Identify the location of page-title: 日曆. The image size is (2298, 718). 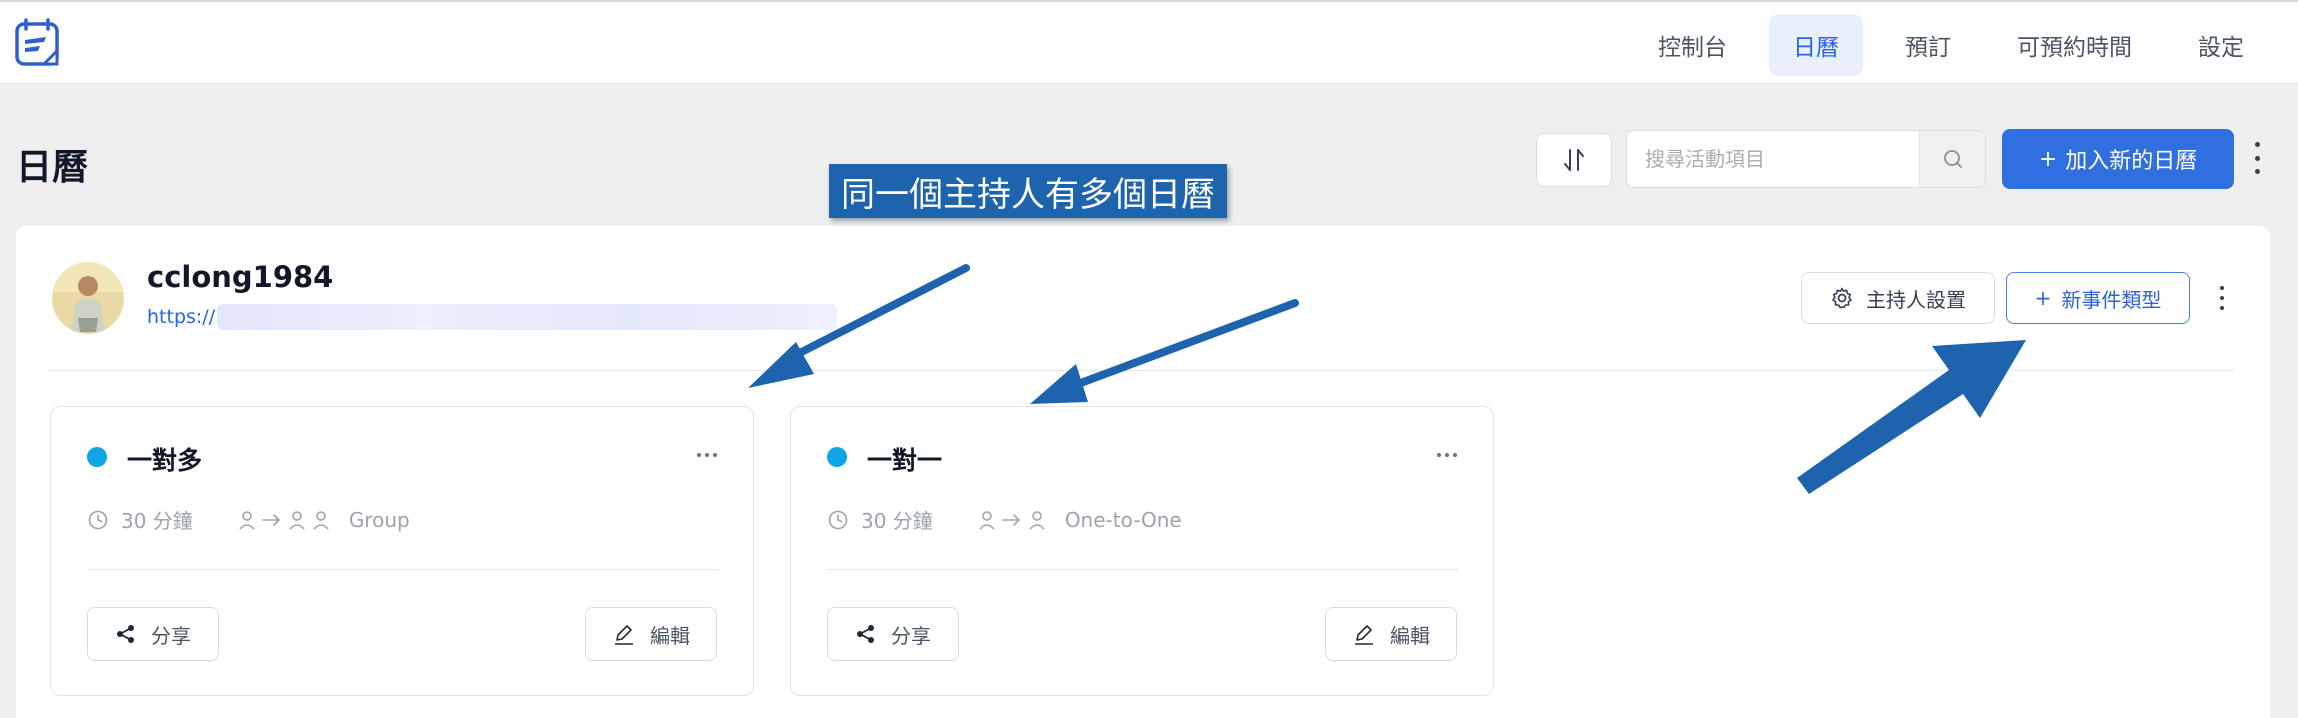
(52, 167).